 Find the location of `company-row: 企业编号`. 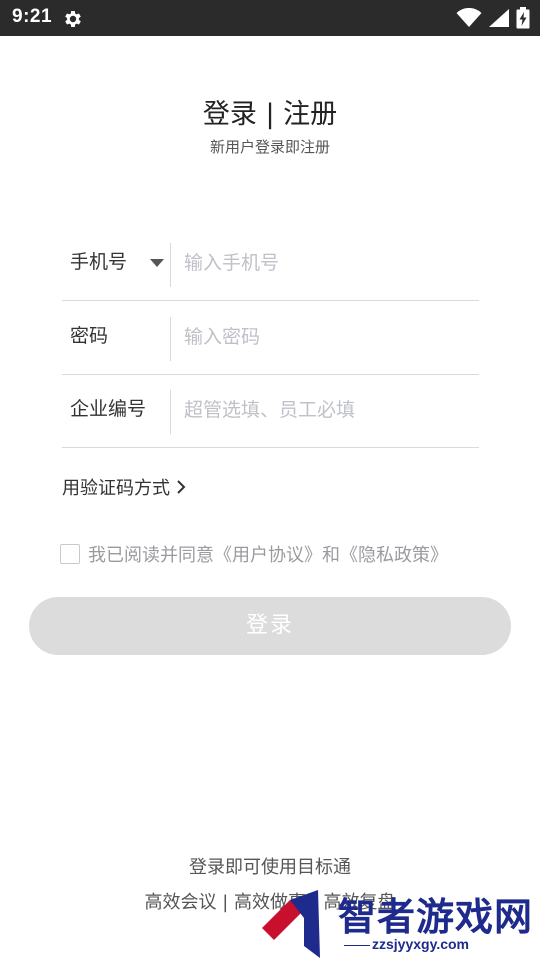

company-row: 企业编号 is located at coordinates (270, 411).